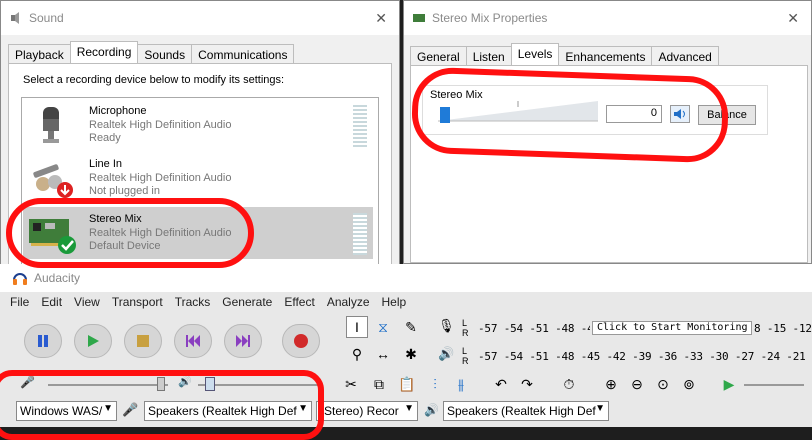 This screenshot has width=812, height=440. I want to click on stop-button, so click(143, 341).